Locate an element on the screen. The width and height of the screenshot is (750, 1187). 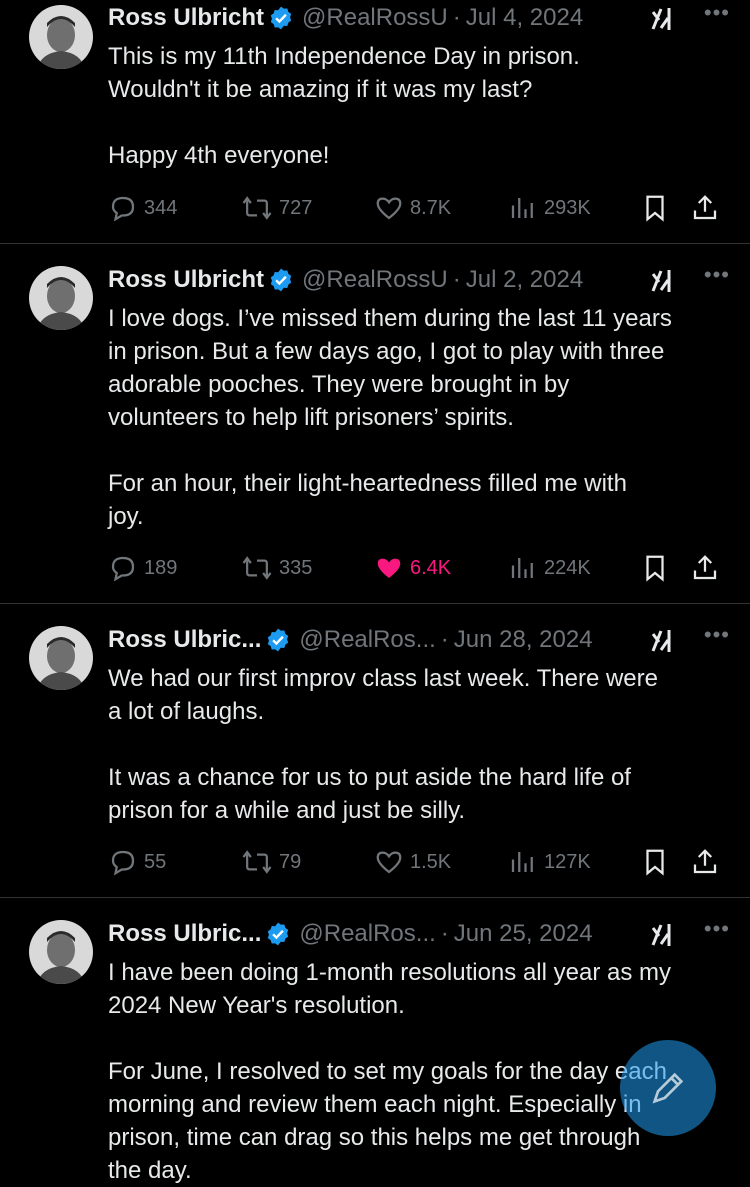
views-button: 293K is located at coordinates (549, 208).